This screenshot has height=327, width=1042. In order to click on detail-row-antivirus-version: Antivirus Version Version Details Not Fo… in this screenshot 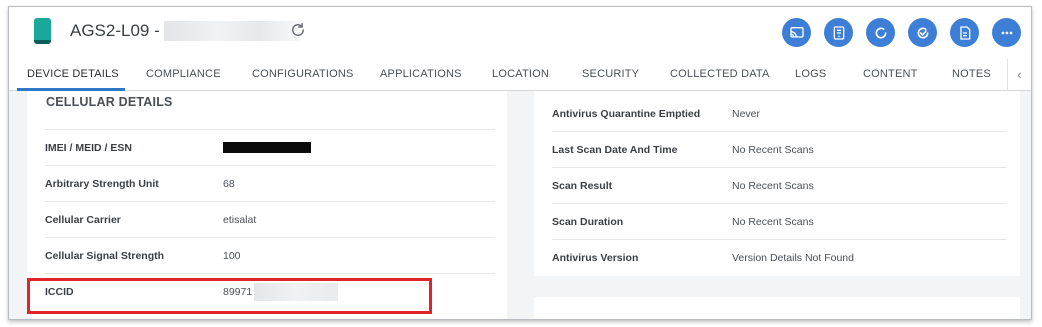, I will do `click(779, 258)`.